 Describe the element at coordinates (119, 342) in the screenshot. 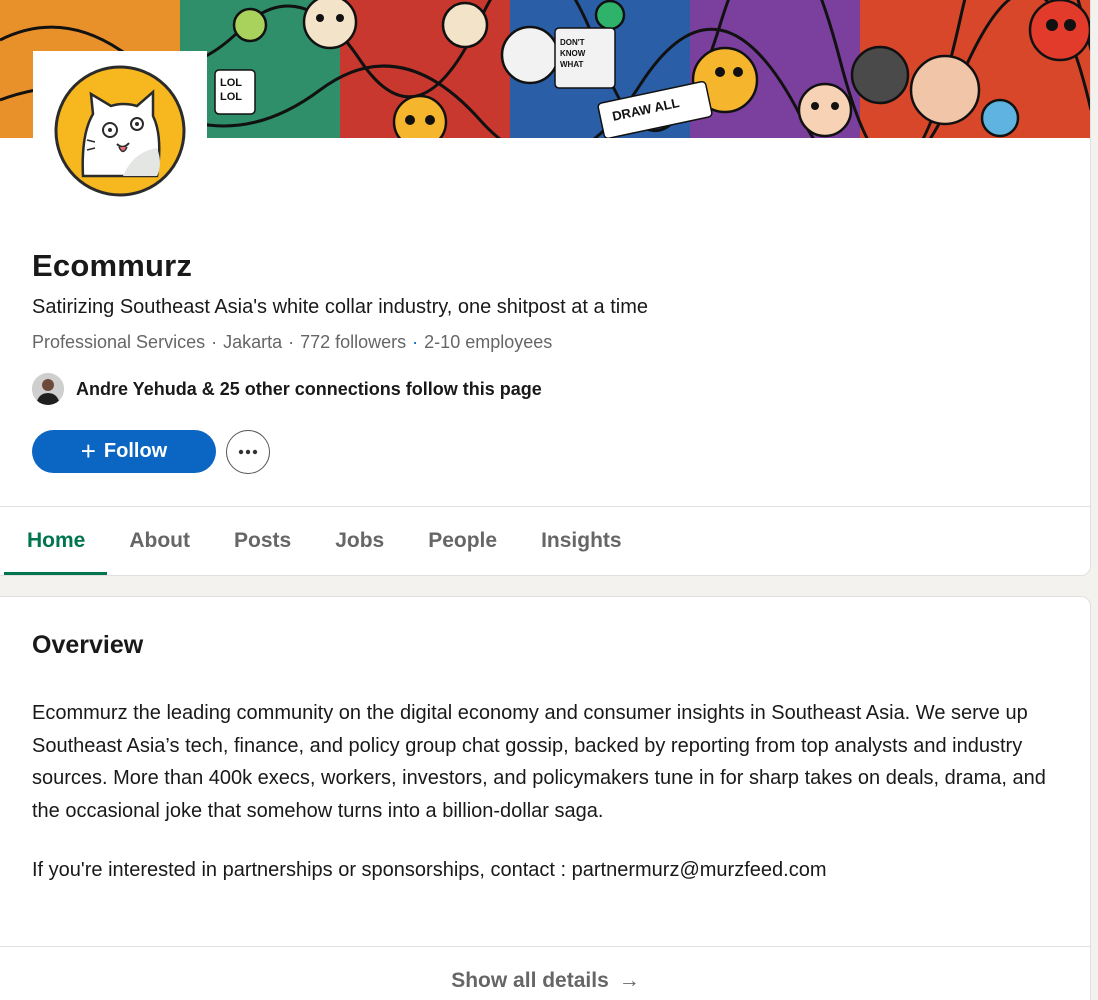

I see `industry-label: Professional Services` at that location.